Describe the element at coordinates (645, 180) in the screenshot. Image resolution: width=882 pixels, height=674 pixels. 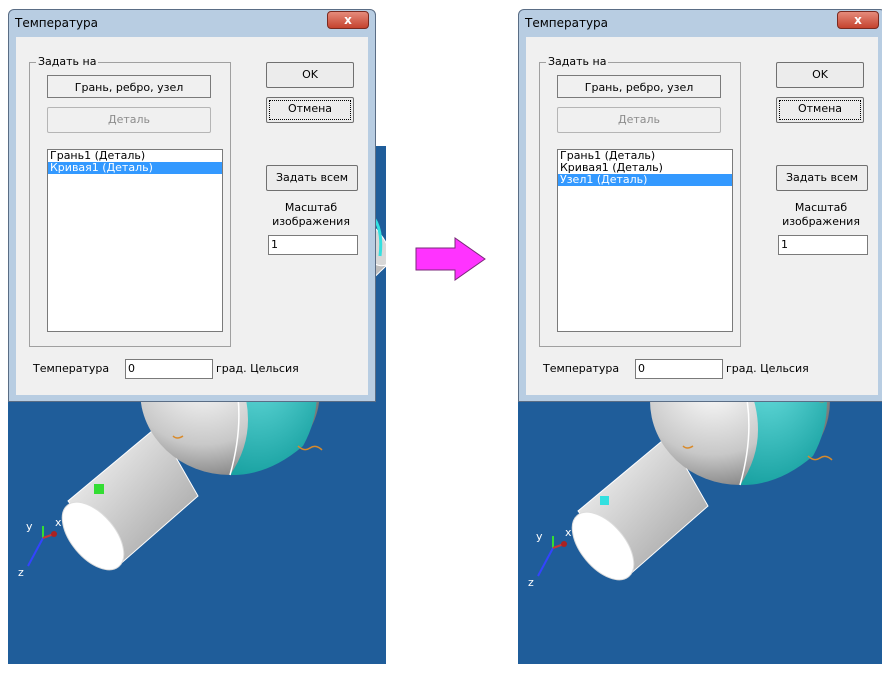
I see `list-item-selected: Узел1 (Деталь)` at that location.